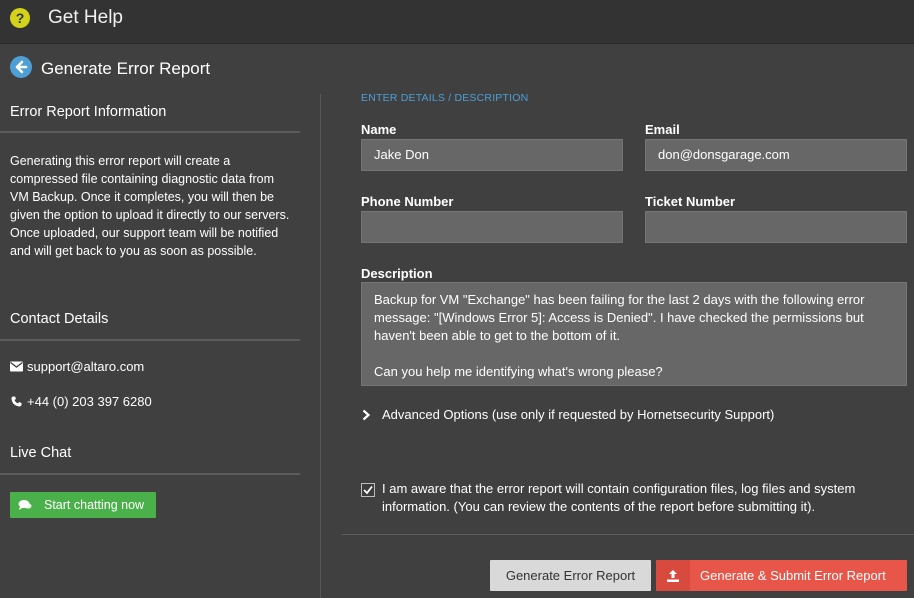 The height and width of the screenshot is (598, 914). Describe the element at coordinates (793, 575) in the screenshot. I see `generate-submit-label: Generate & Submit Error Report` at that location.